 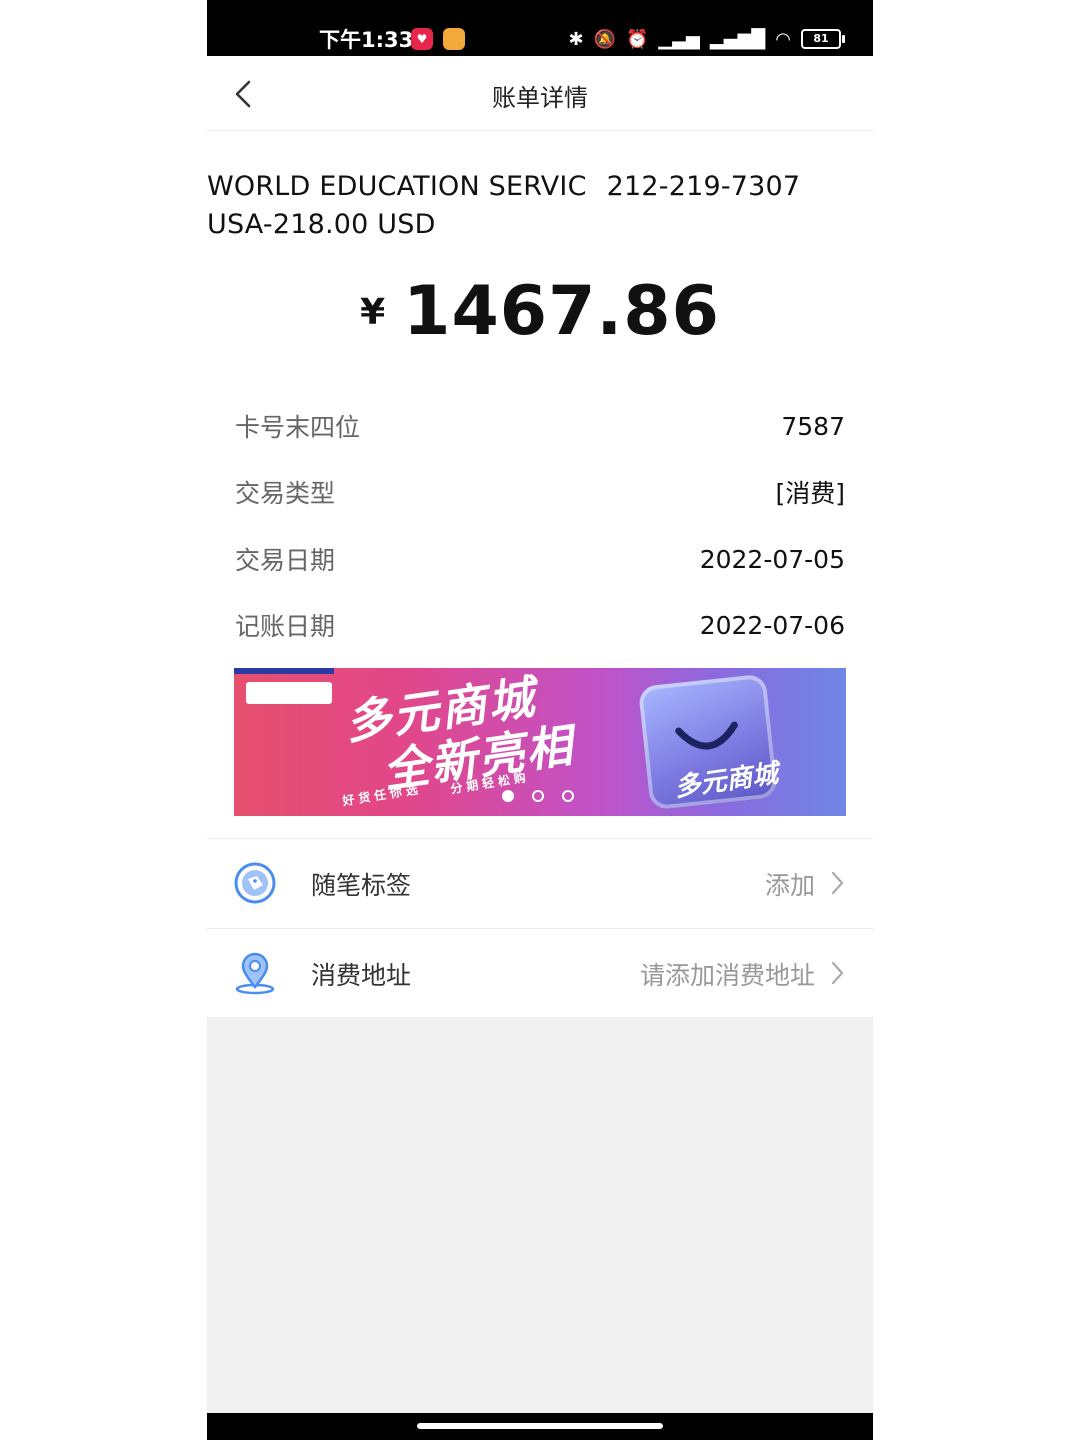 I want to click on detail-value: 2022-07-06, so click(x=772, y=625).